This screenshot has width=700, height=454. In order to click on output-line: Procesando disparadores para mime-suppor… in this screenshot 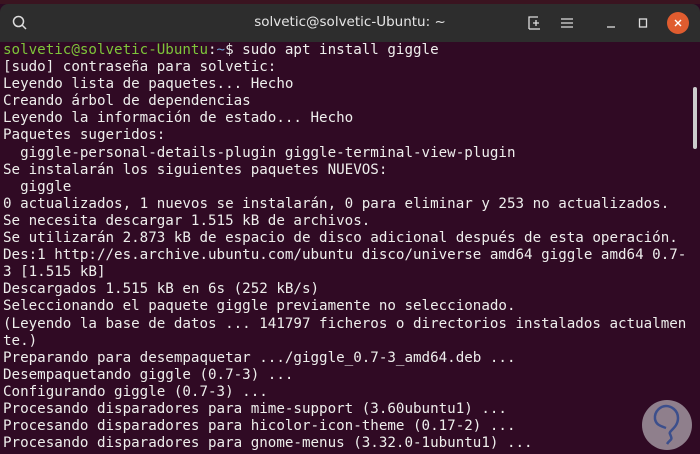, I will do `click(255, 408)`.